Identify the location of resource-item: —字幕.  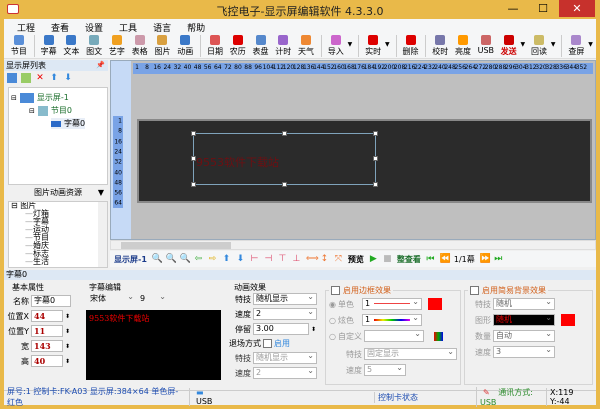
(58, 222).